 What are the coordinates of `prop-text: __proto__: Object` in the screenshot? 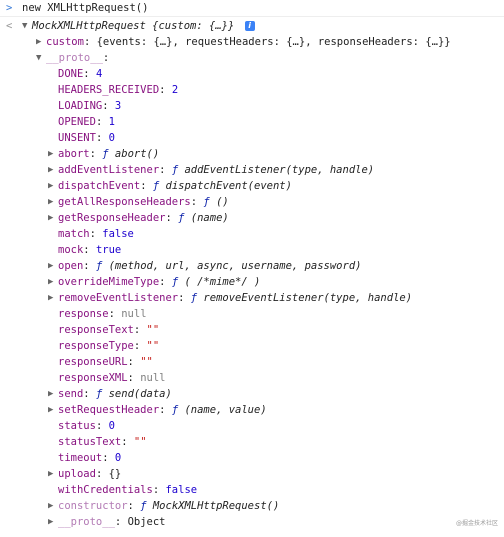 It's located at (112, 522).